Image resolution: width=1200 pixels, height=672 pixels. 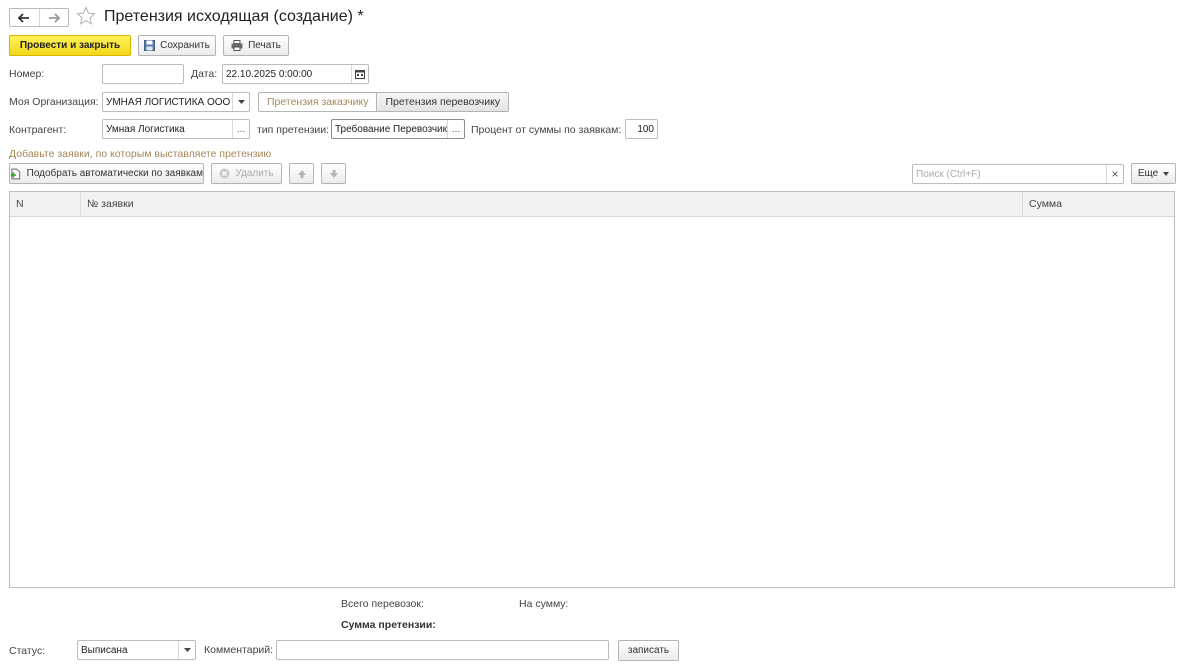 What do you see at coordinates (54, 102) in the screenshot?
I see `organization-label: Моя Организация:` at bounding box center [54, 102].